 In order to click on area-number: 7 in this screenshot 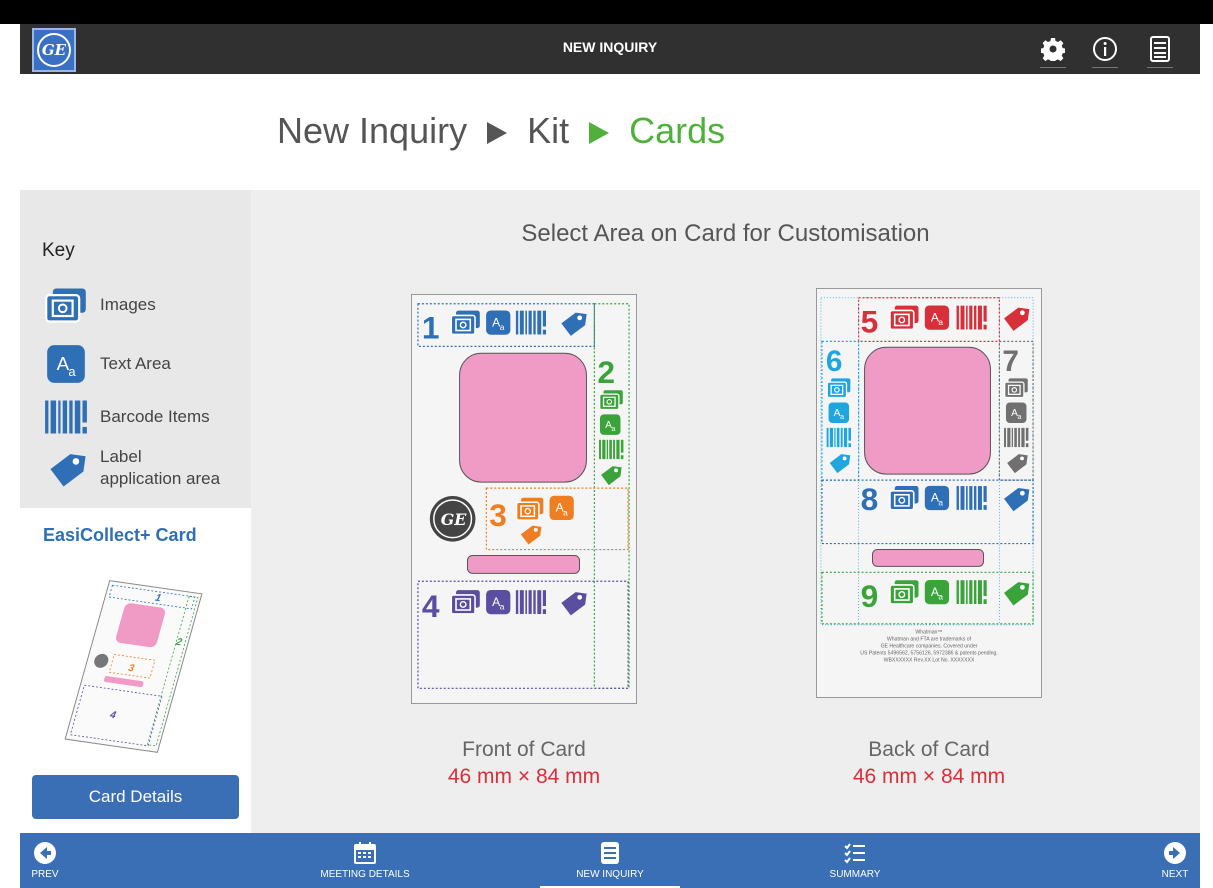, I will do `click(1010, 361)`.